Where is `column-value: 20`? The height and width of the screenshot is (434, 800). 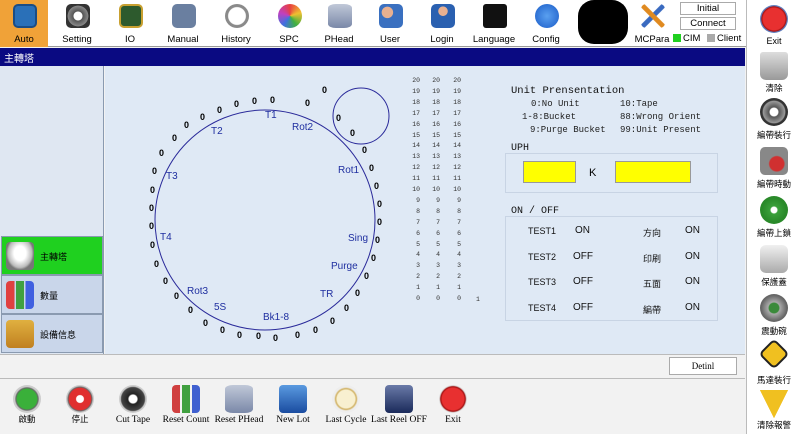 column-value: 20 is located at coordinates (416, 80).